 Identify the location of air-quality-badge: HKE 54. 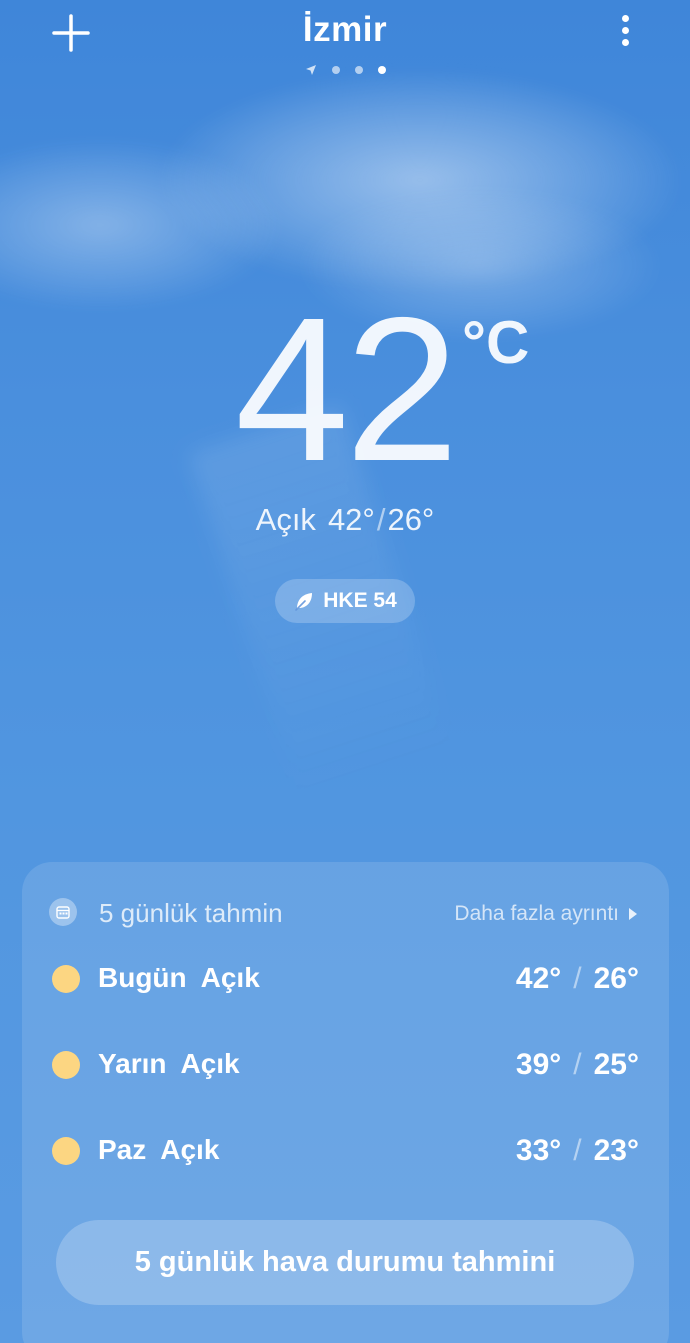
(345, 601).